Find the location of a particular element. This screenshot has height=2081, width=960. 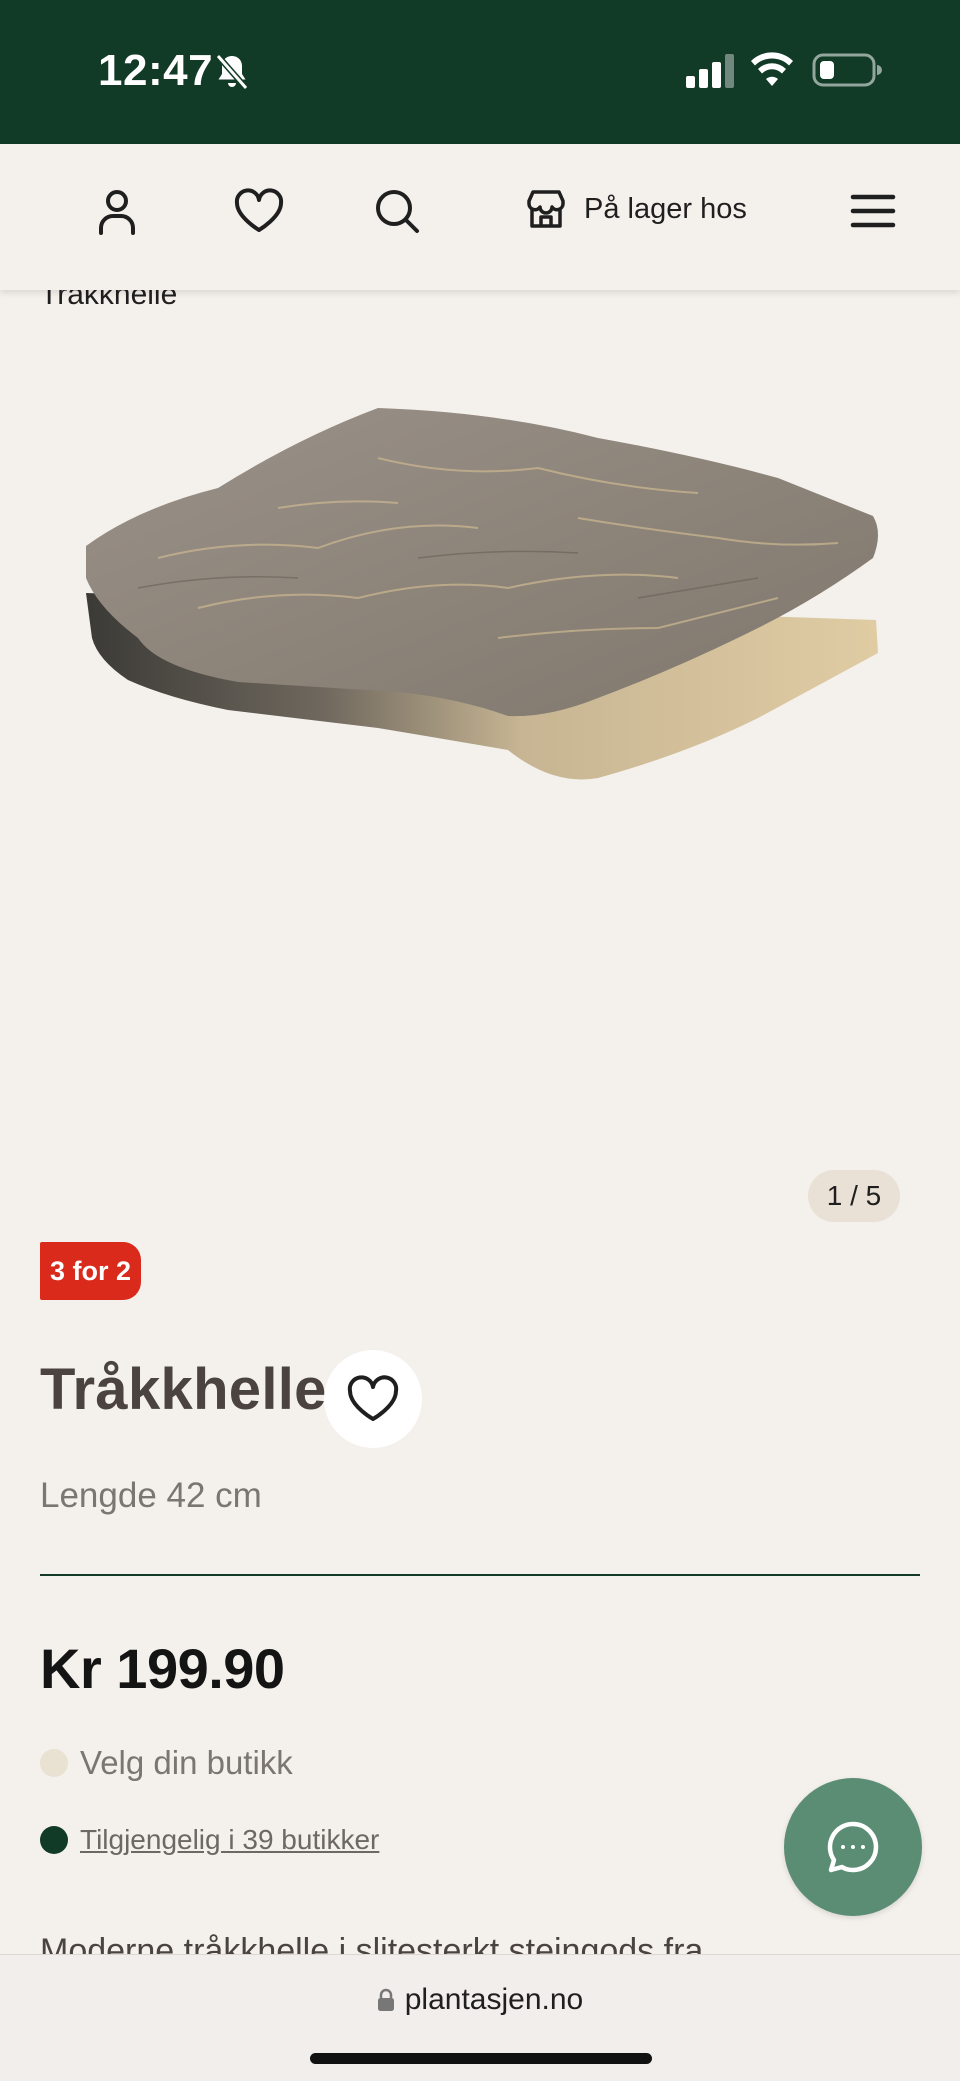

menu-button is located at coordinates (873, 211).